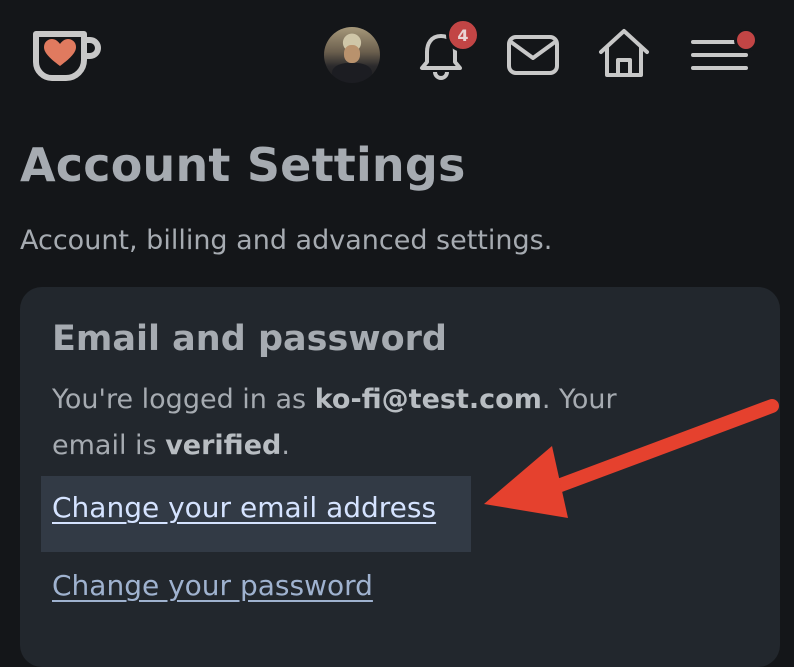 The image size is (794, 667). I want to click on red-arrow-icon, so click(631, 458).